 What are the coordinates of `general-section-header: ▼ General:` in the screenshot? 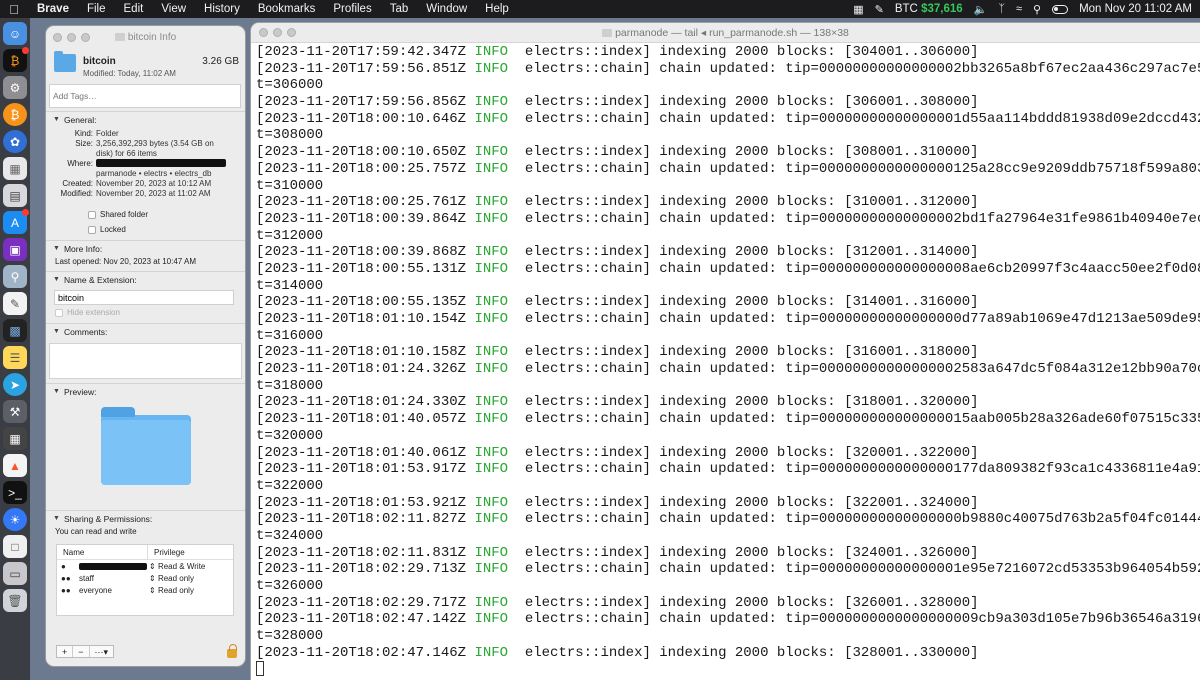 It's located at (145, 119).